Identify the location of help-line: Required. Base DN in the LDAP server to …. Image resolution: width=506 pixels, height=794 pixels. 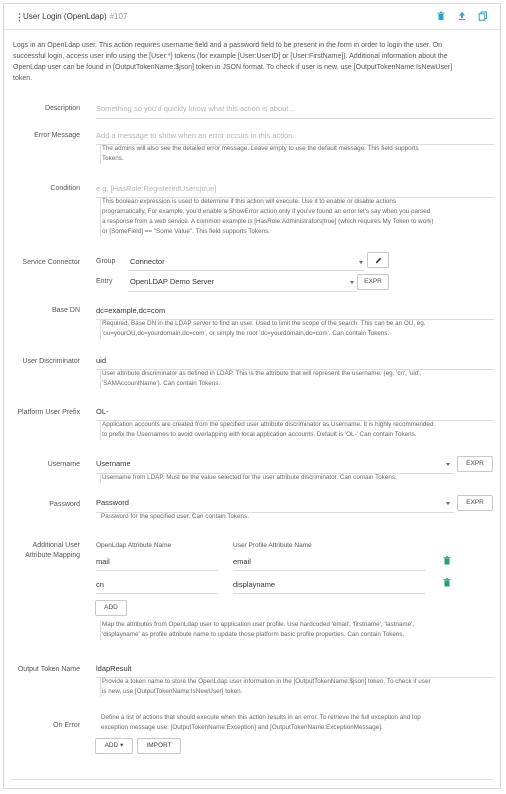
(264, 323).